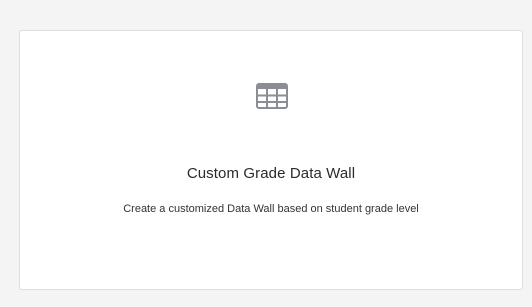  Describe the element at coordinates (271, 173) in the screenshot. I see `card-title: Custom Grade Data Wall` at that location.